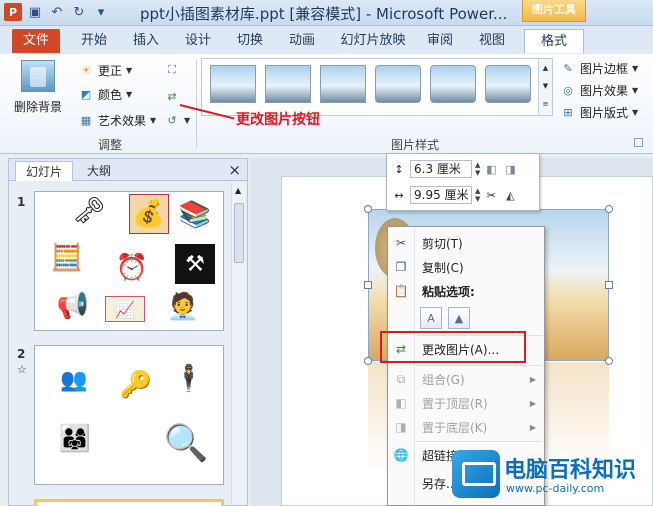 The image size is (653, 506). I want to click on customize-qat-icon: ▾, so click(101, 12).